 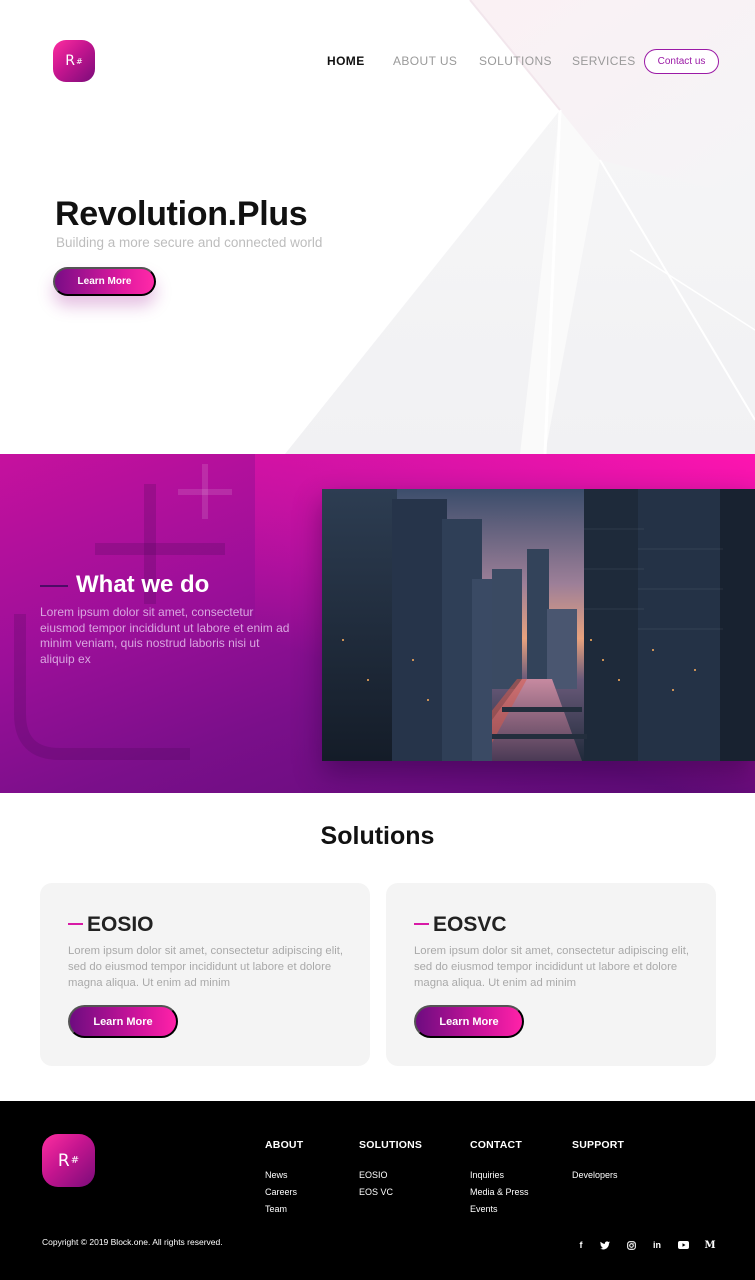 What do you see at coordinates (104, 281) in the screenshot?
I see `hero-learn-more-button: Learn More` at bounding box center [104, 281].